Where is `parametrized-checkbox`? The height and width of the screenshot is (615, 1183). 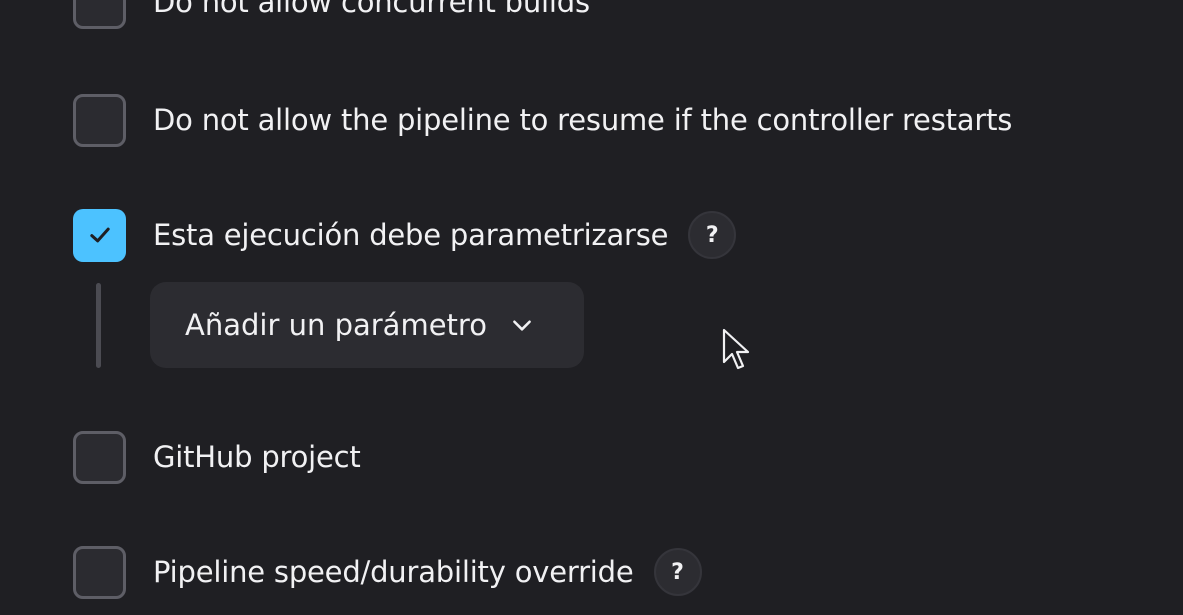
parametrized-checkbox is located at coordinates (99, 235).